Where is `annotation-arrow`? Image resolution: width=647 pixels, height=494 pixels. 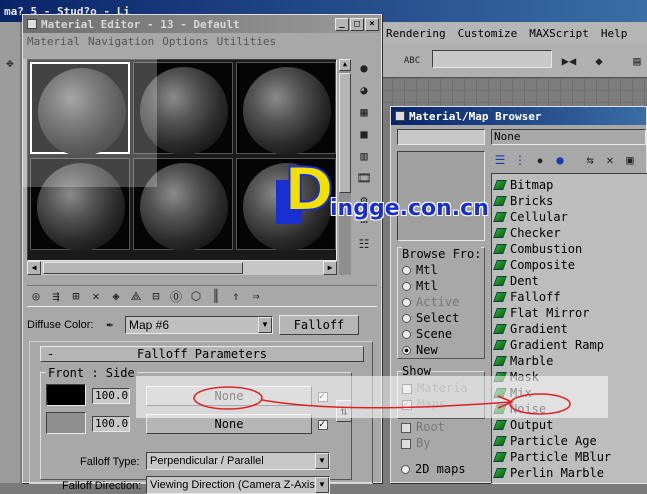 annotation-arrow is located at coordinates (386, 404).